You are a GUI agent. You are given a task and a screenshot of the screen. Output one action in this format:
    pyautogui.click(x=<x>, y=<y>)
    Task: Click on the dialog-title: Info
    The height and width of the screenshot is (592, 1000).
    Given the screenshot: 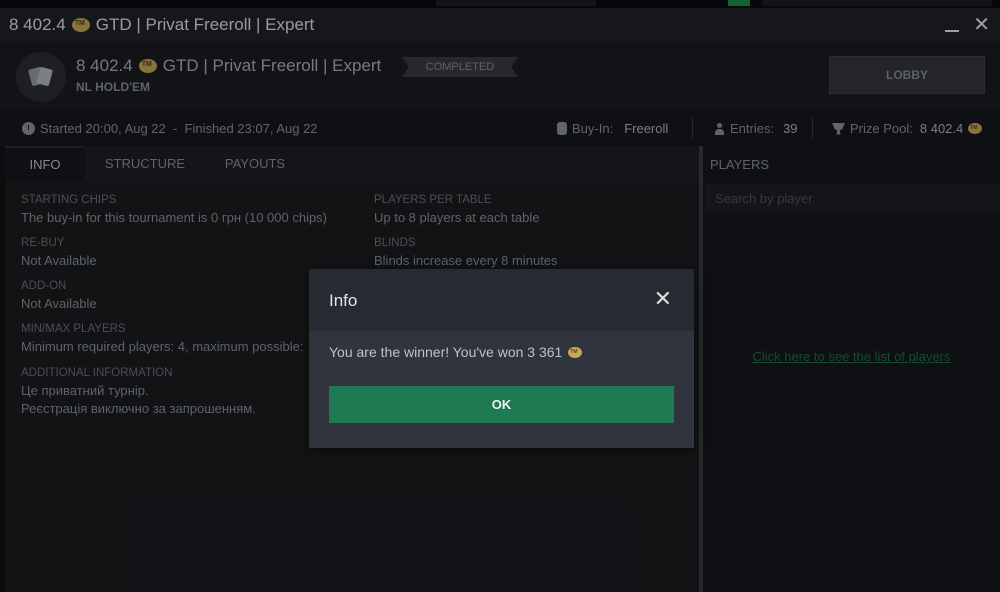 What is the action you would take?
    pyautogui.click(x=343, y=300)
    